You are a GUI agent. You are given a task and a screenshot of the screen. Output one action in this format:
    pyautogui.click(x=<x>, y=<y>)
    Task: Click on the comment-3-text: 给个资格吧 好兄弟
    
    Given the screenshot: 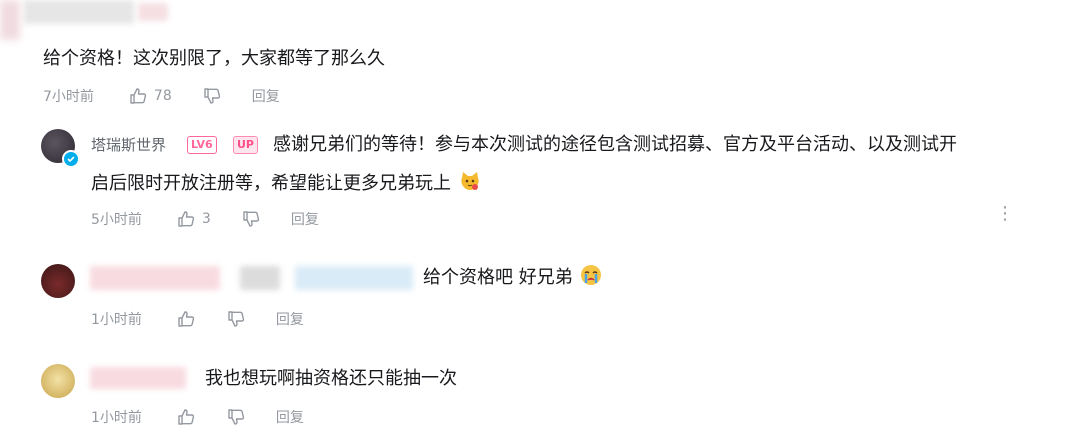 What is the action you would take?
    pyautogui.click(x=498, y=277)
    